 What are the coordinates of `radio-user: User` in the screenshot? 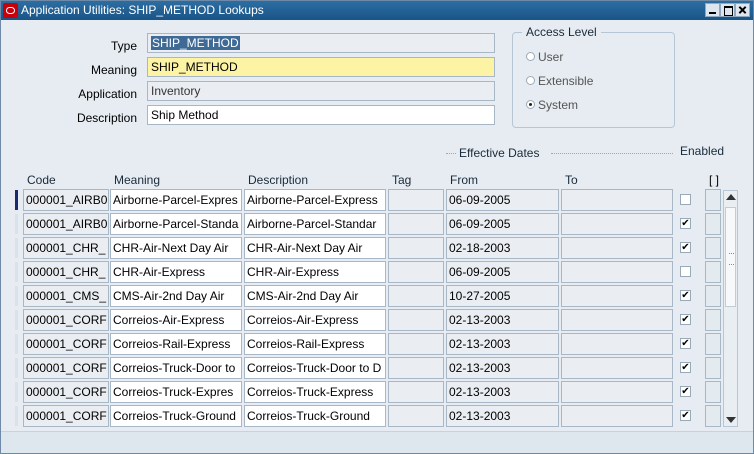 It's located at (544, 57).